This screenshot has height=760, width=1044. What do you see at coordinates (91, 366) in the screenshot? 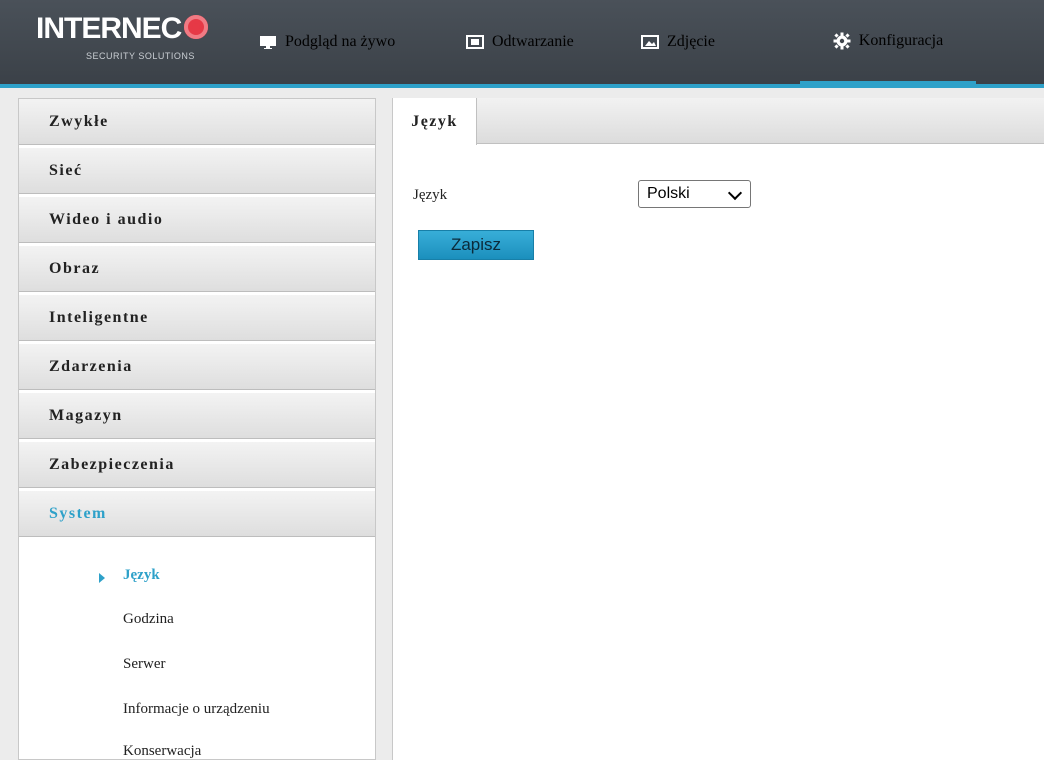
I see `sidebar-item-label: Zdarzenia` at bounding box center [91, 366].